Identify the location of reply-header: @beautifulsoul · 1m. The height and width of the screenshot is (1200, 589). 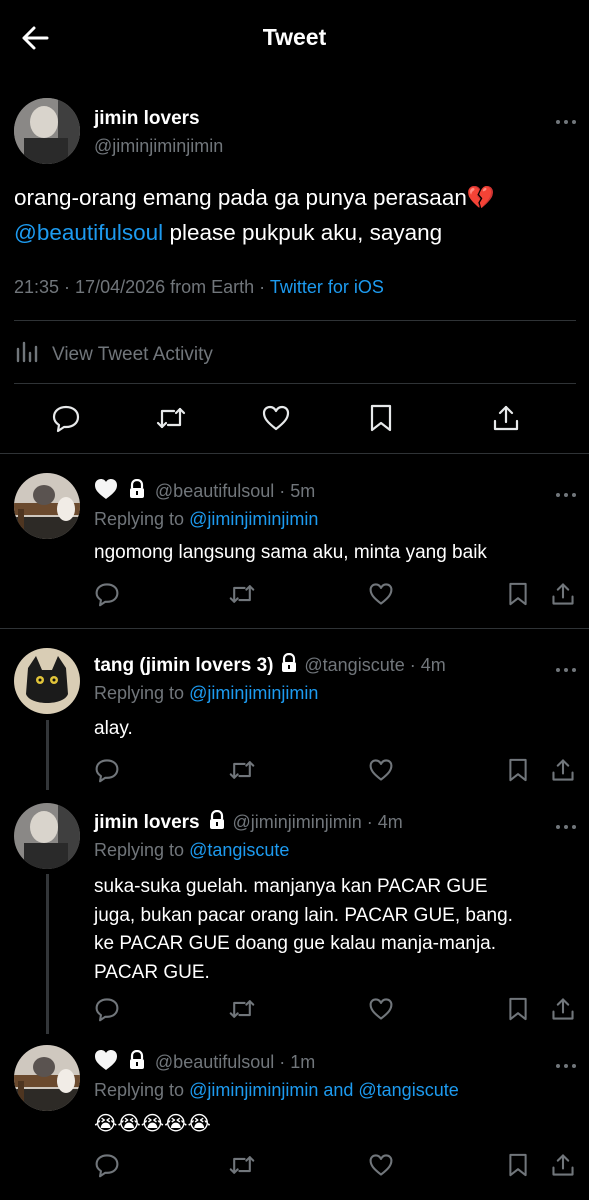
(204, 1062).